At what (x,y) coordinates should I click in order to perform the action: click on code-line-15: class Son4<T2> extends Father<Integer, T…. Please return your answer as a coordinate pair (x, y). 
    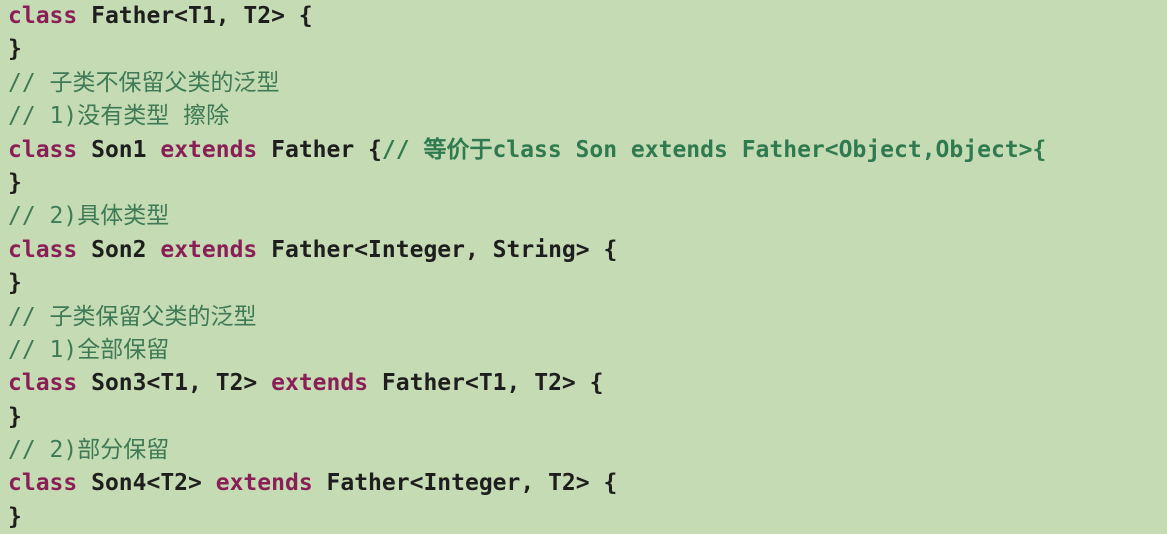
    Looking at the image, I should click on (587, 483).